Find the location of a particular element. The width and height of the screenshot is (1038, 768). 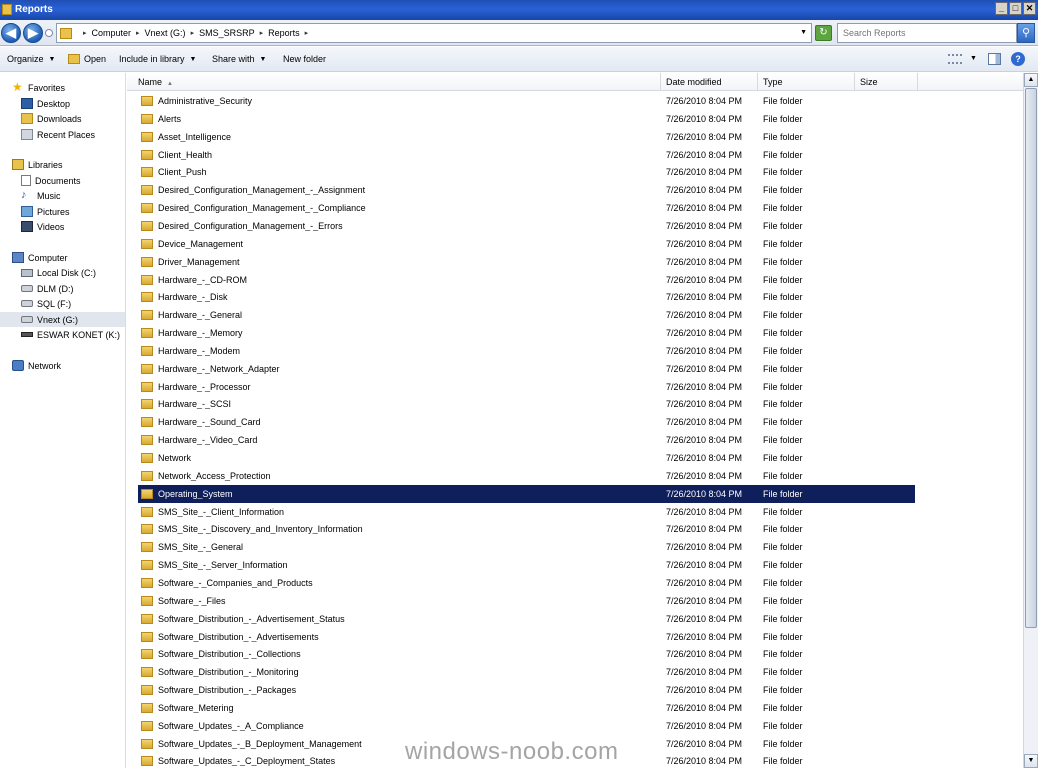

column-header-row: Name ▲ Date modified Type Size is located at coordinates (575, 82).